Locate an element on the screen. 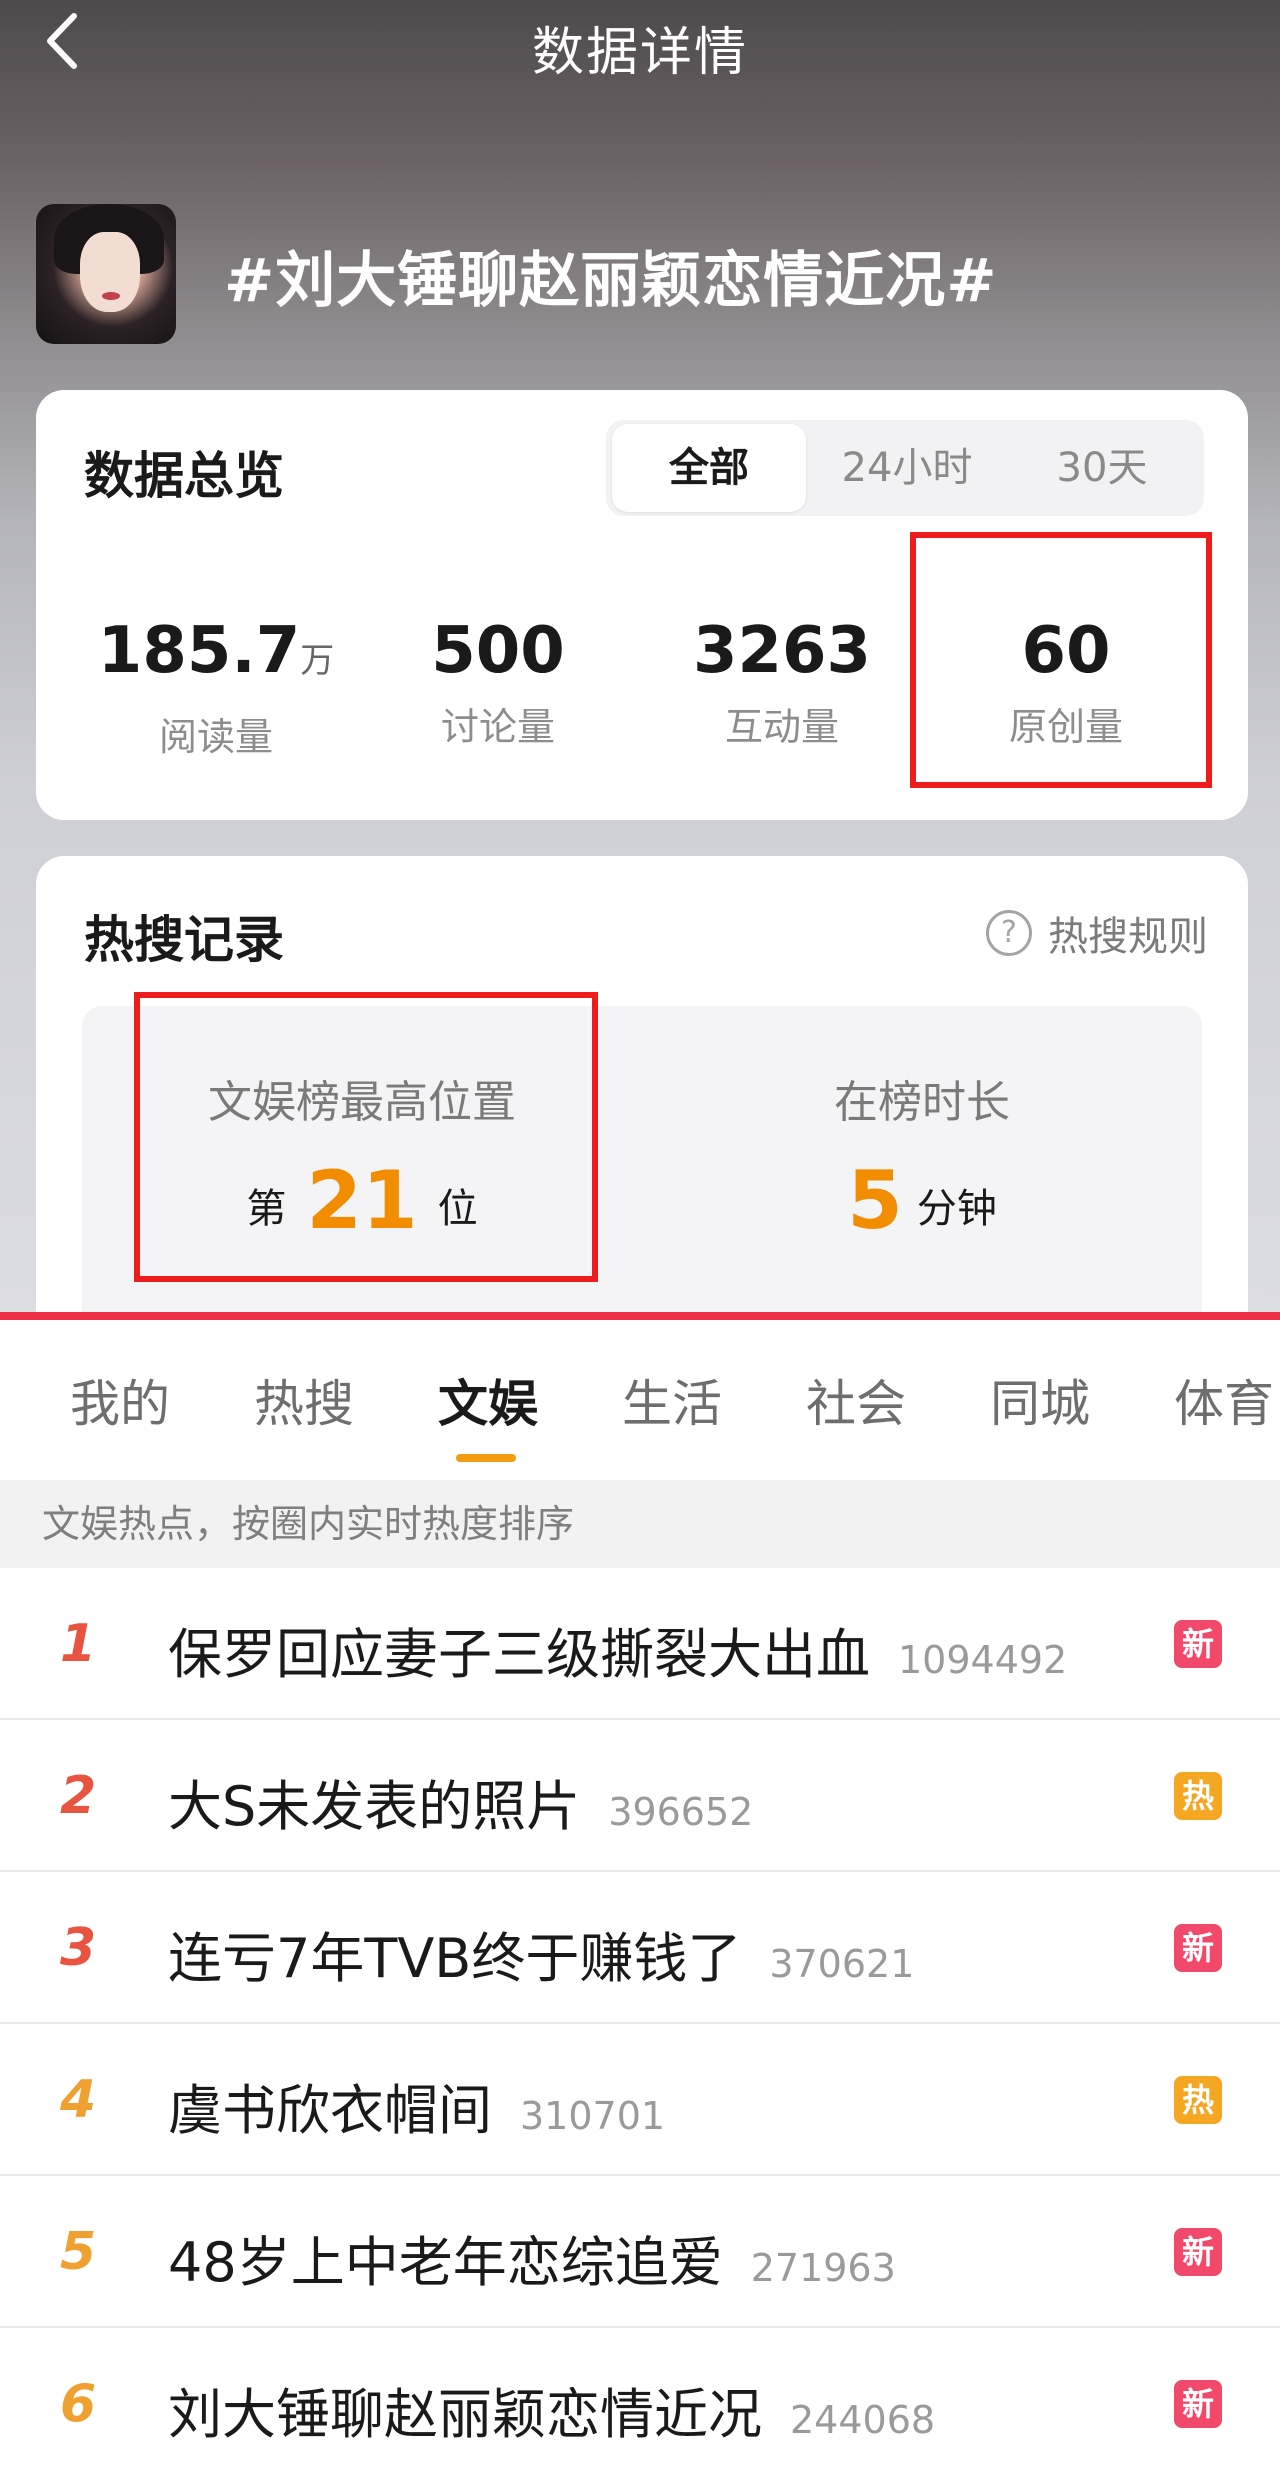 The width and height of the screenshot is (1280, 2472). stat-reads: 185.7万 阅读量 is located at coordinates (216, 686).